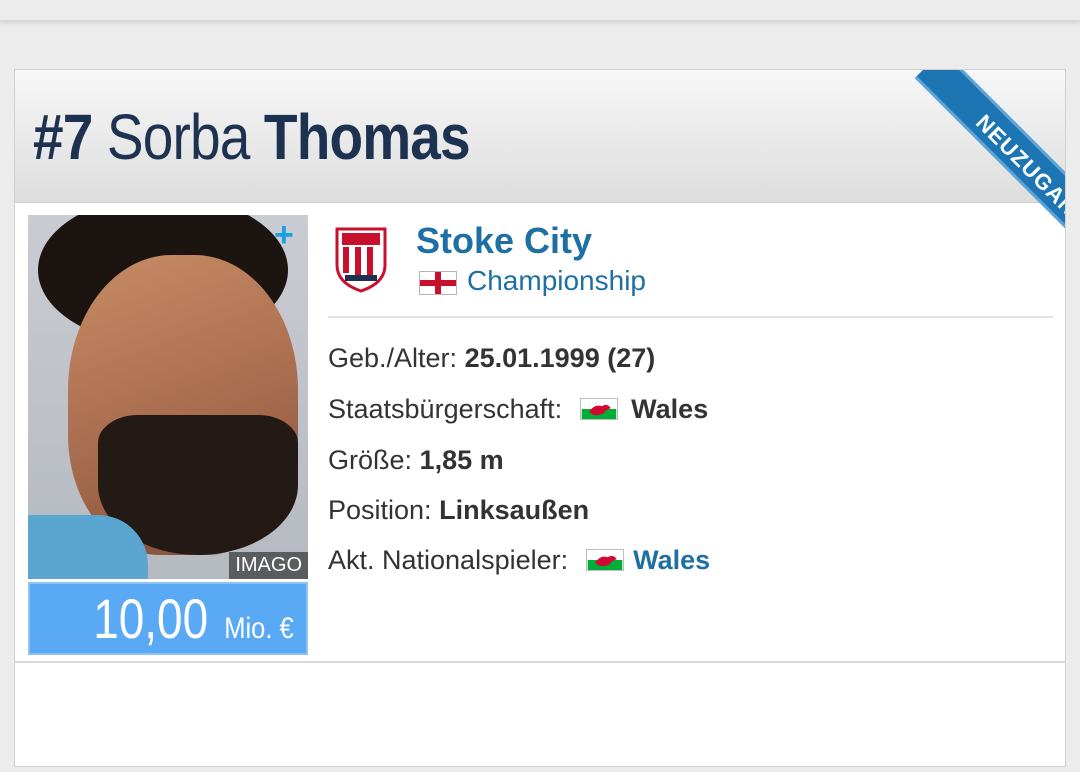 Image resolution: width=1080 pixels, height=772 pixels. What do you see at coordinates (361, 259) in the screenshot?
I see `stoke-city-crest-icon` at bounding box center [361, 259].